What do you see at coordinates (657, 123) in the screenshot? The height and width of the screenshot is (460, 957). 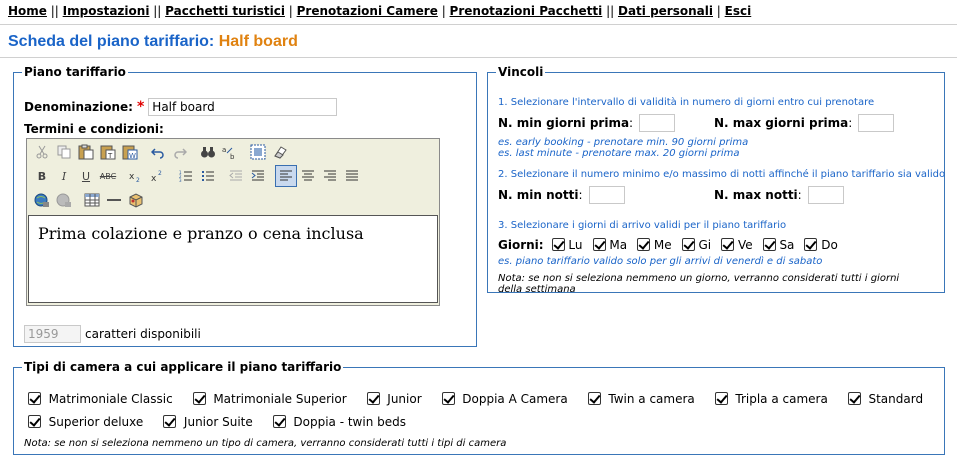 I see `min-giorni-input` at bounding box center [657, 123].